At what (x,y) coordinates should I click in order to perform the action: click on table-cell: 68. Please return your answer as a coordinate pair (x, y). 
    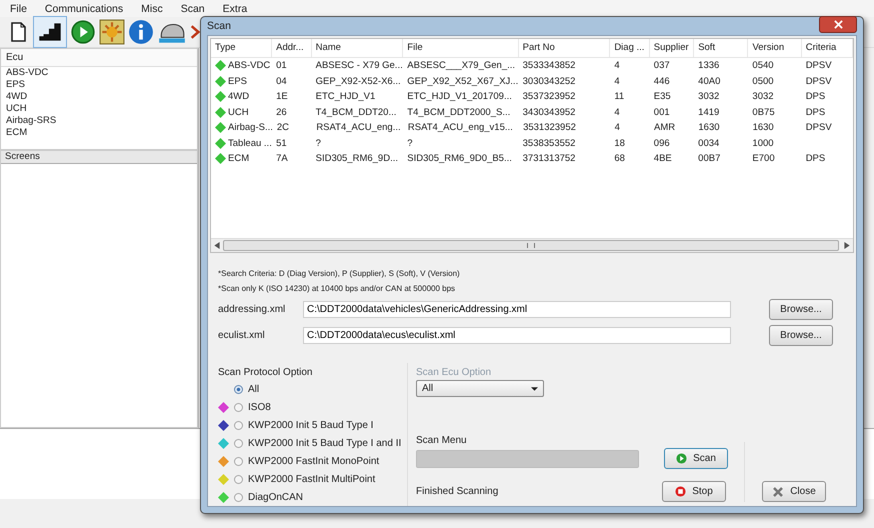
    Looking at the image, I should click on (619, 158).